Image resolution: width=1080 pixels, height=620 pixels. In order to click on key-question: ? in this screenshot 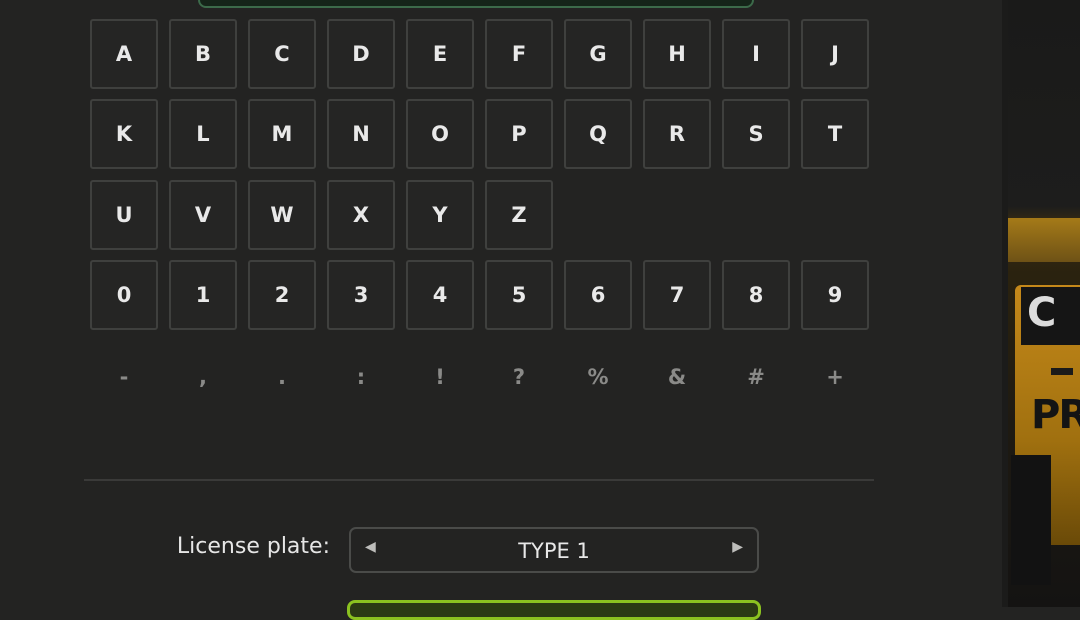, I will do `click(519, 377)`.